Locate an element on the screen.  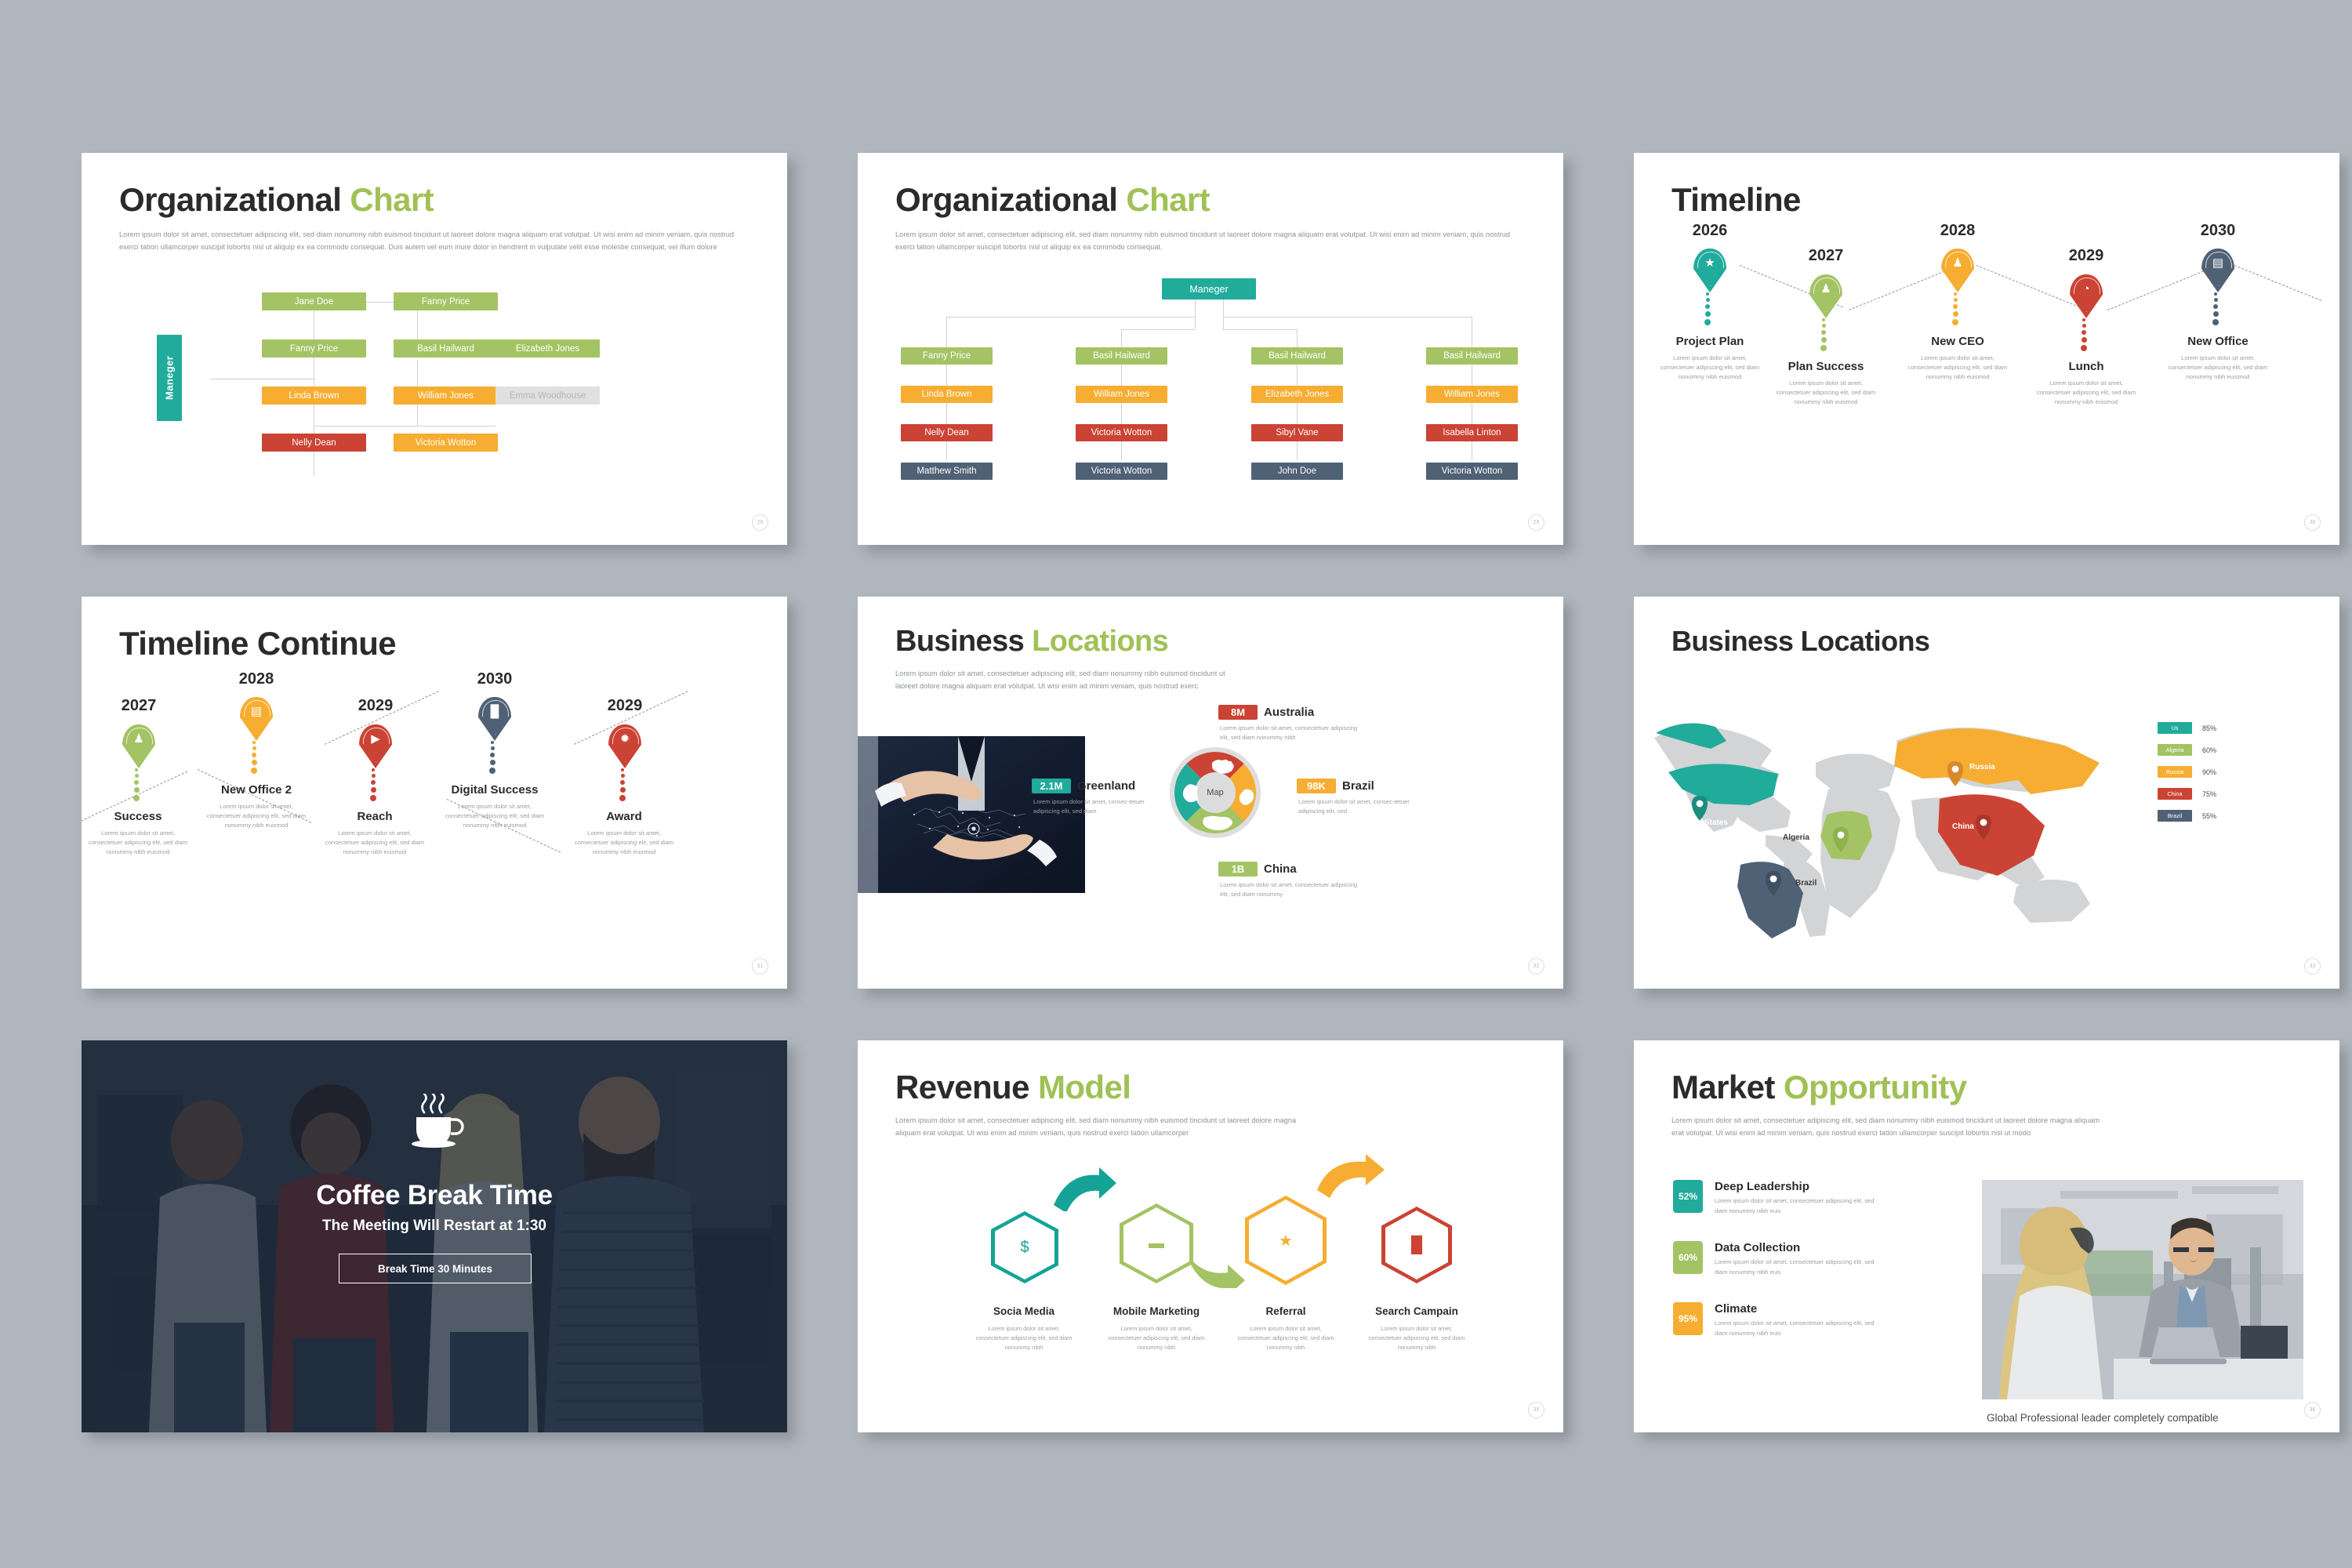
coffee-cup-icon is located at coordinates (434, 1121).